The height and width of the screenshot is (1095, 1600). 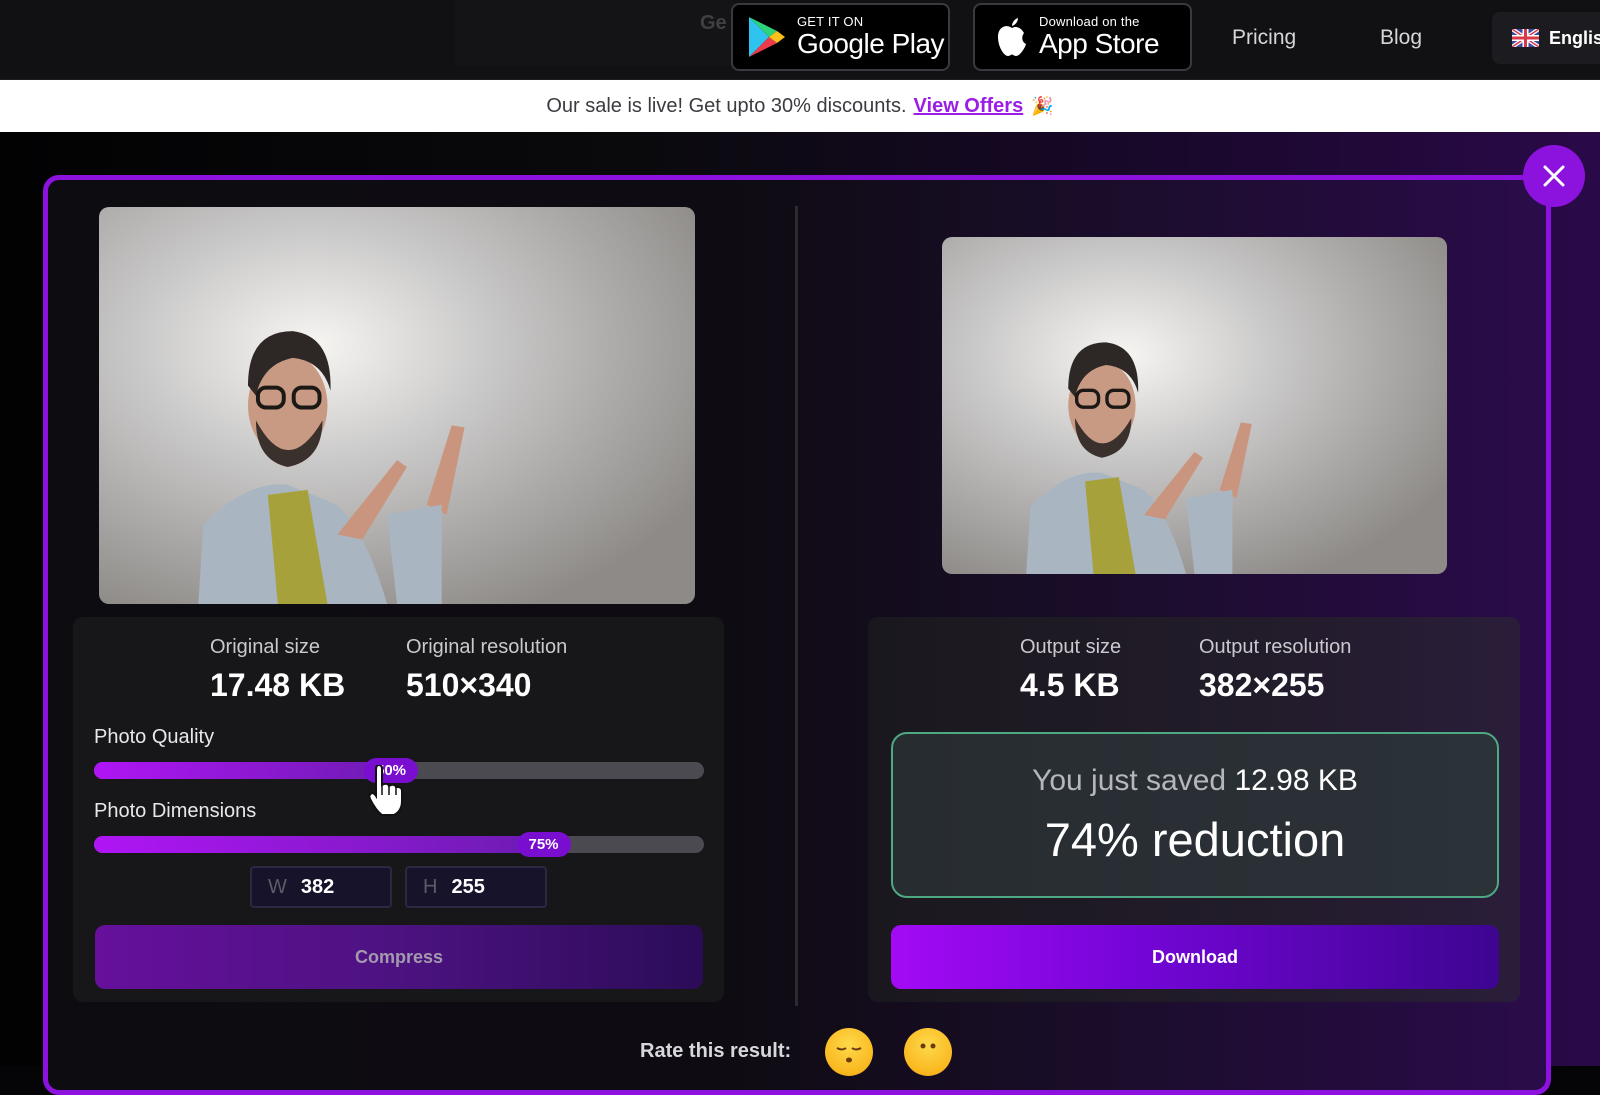 I want to click on height-field: H, so click(x=476, y=887).